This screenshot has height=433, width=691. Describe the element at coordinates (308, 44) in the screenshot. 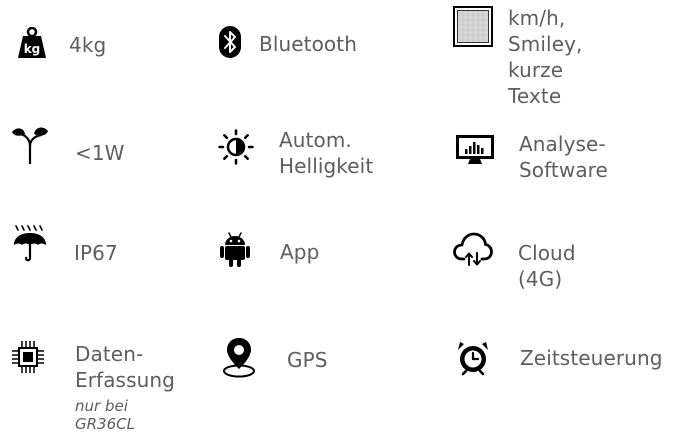

I see `feature-bluetooth-label: Bluetooth` at that location.